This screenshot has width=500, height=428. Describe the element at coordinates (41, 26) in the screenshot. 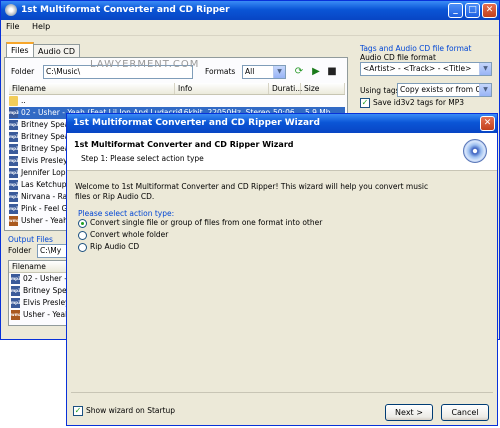

I see `menu-help: Help` at that location.